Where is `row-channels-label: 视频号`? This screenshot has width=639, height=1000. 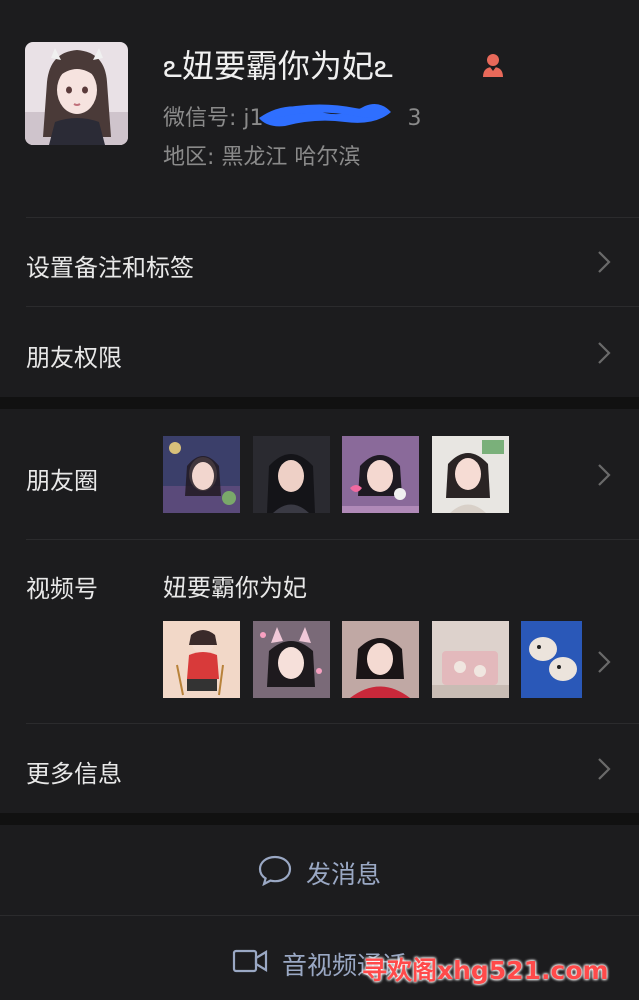
row-channels-label: 视频号 is located at coordinates (62, 589).